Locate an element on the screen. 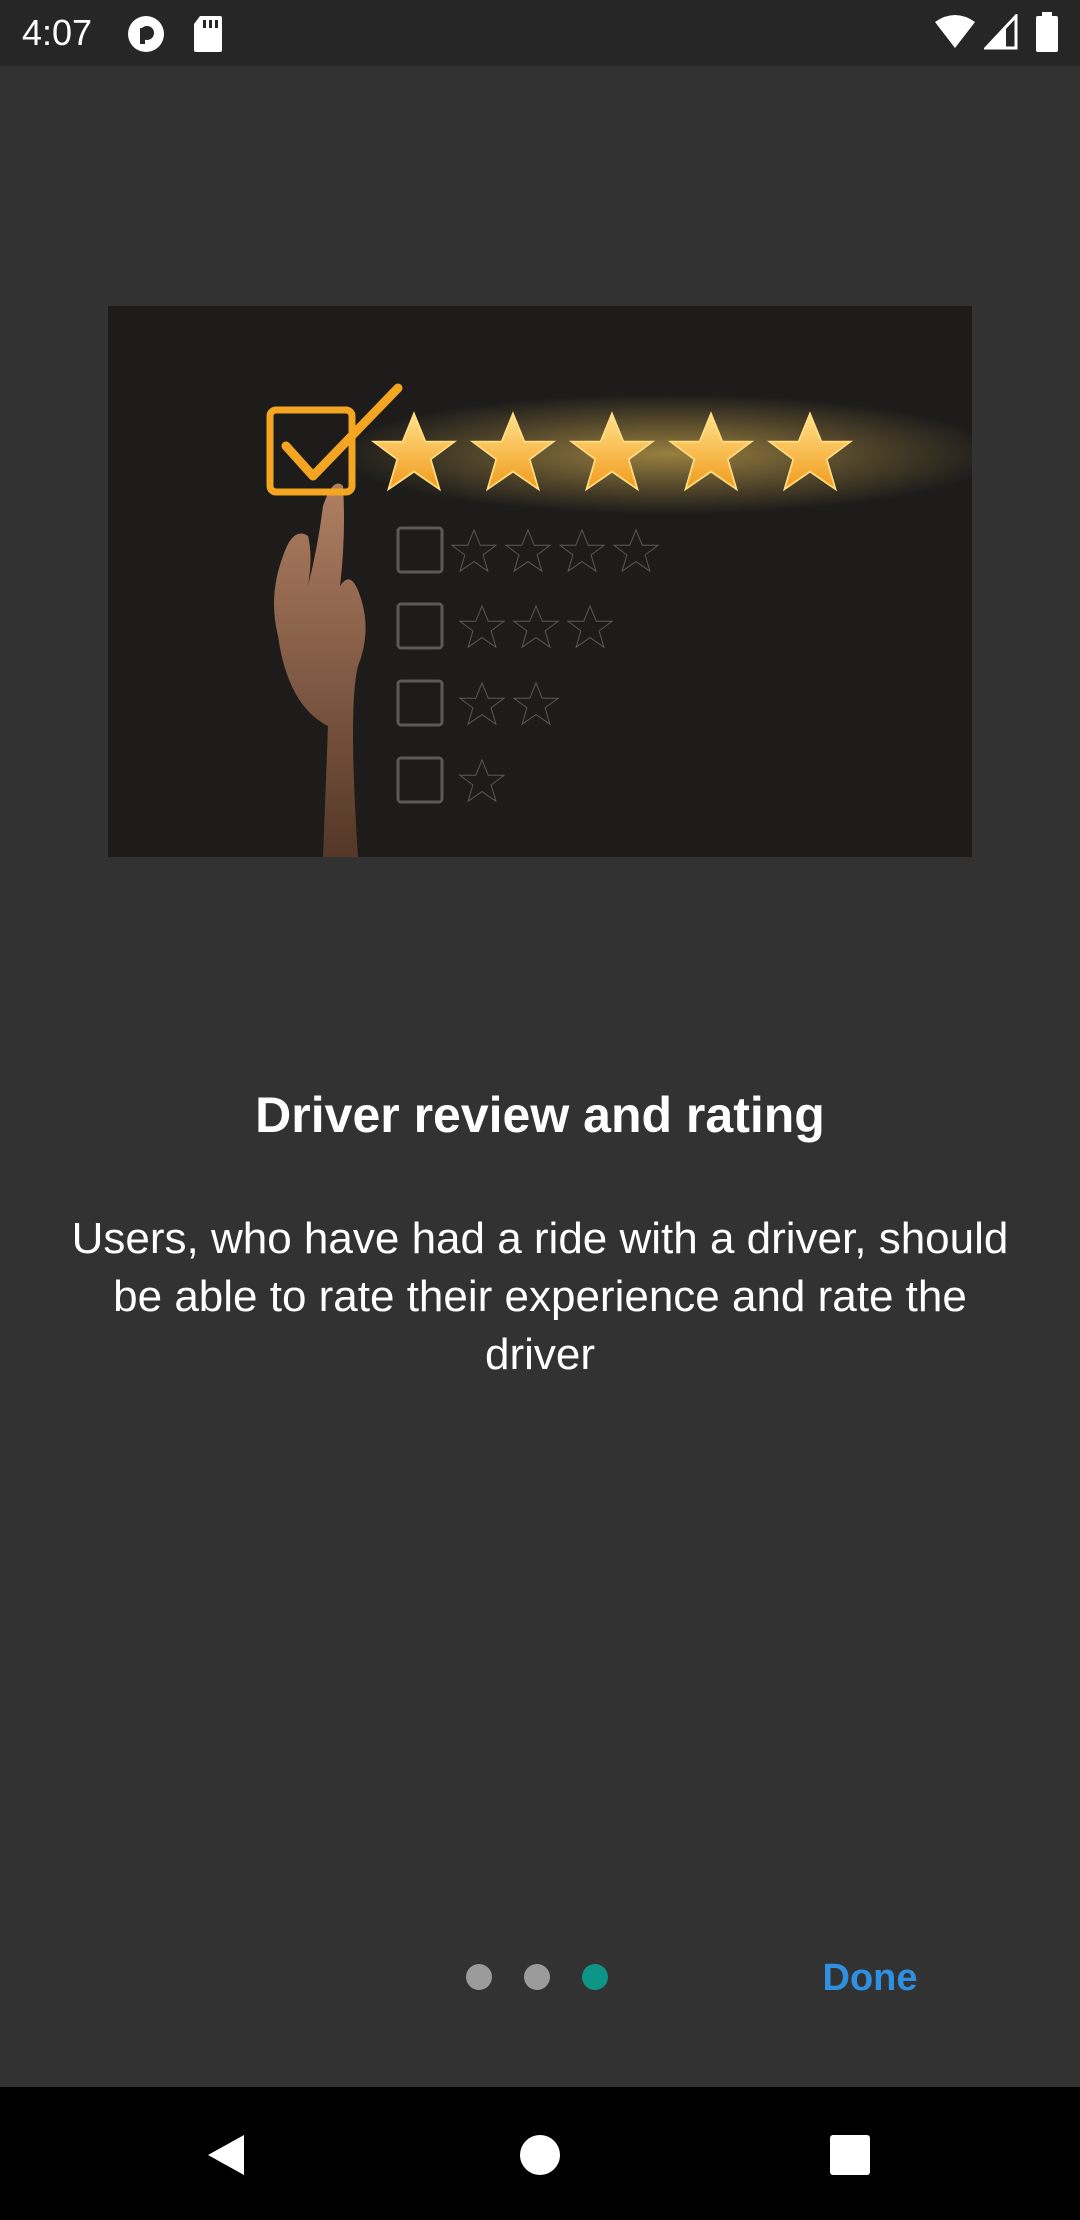 This screenshot has width=1080, height=2220. status-time: 4:07 is located at coordinates (57, 32).